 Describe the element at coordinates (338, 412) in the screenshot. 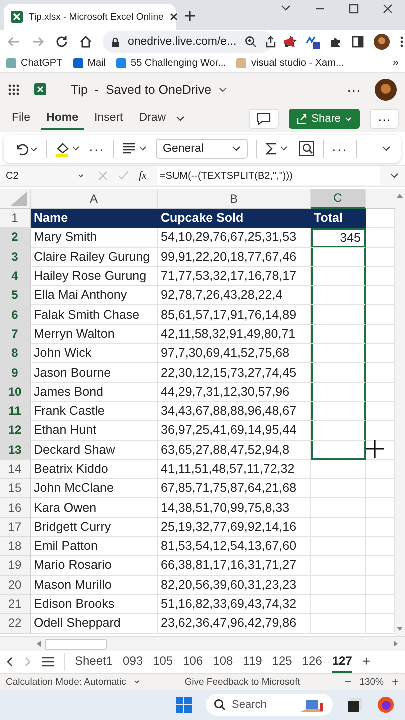

I see `table-cell` at that location.